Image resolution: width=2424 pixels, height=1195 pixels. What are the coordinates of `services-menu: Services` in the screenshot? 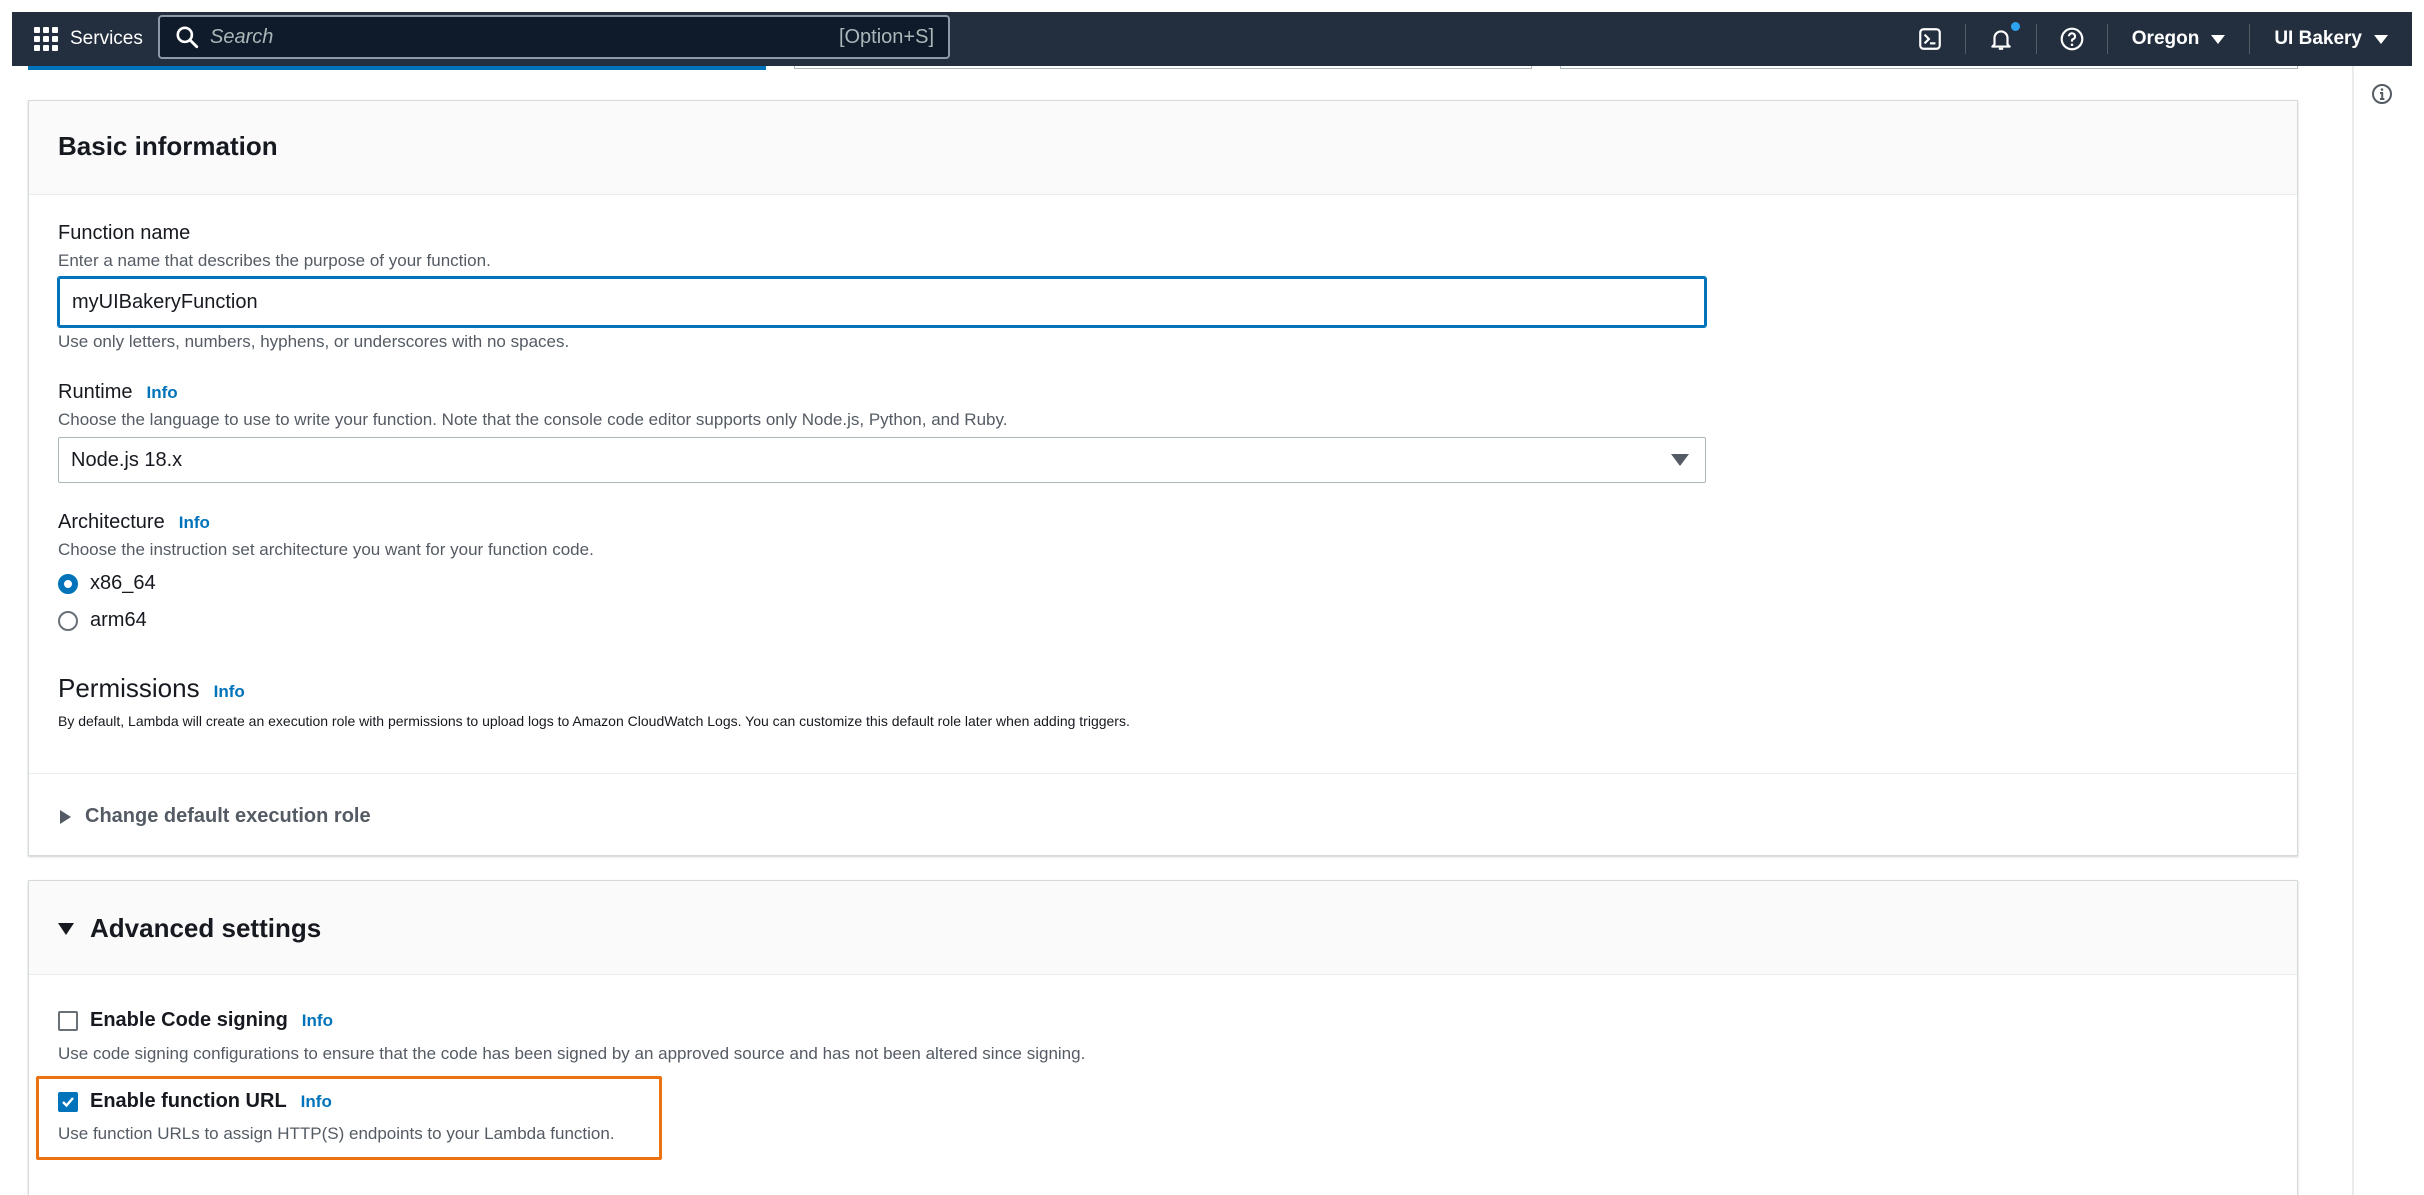 It's located at (88, 39).